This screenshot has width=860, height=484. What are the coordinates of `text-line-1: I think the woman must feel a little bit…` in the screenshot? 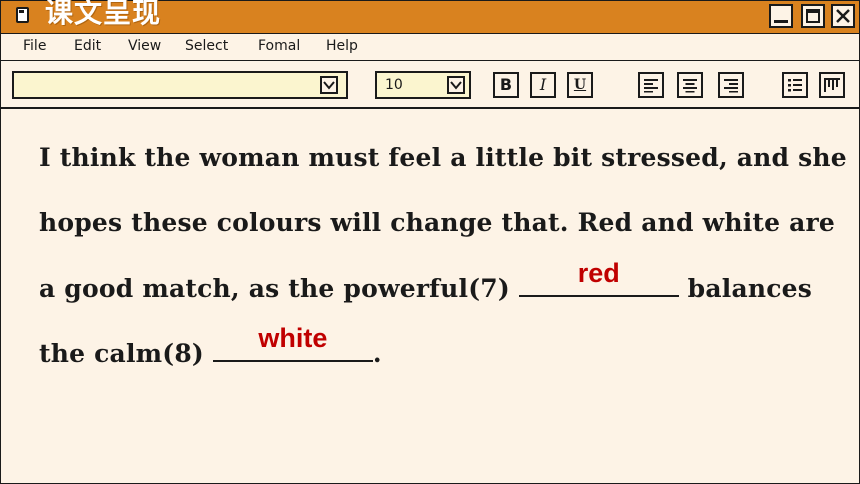 It's located at (443, 157).